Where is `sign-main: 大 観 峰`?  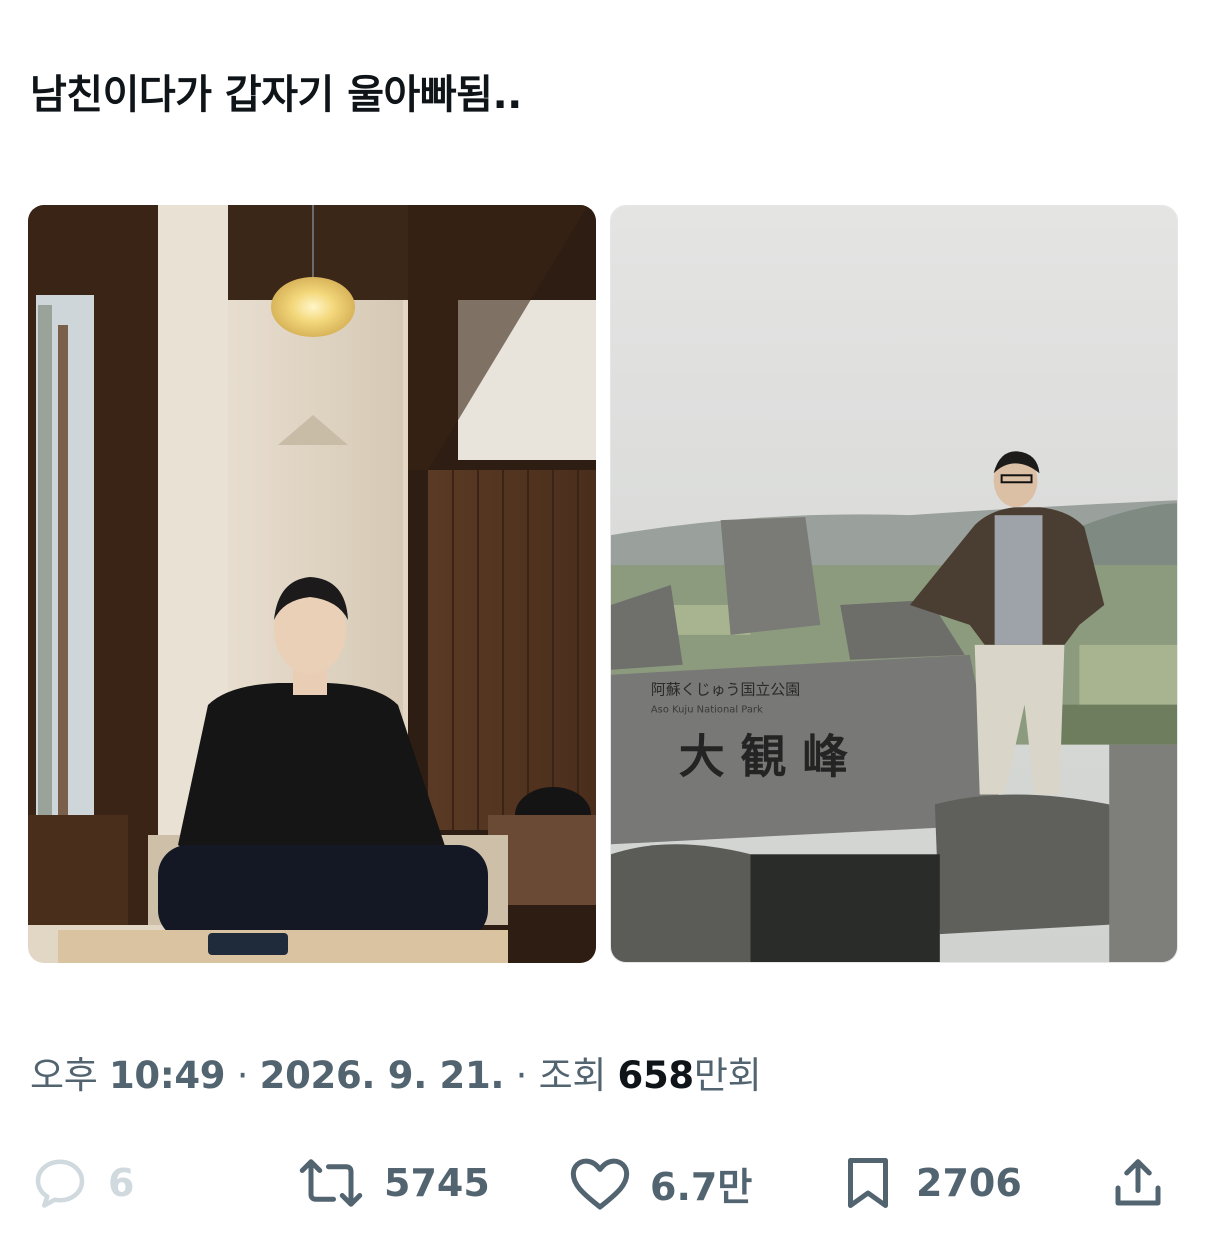
sign-main: 大 観 峰 is located at coordinates (764, 756).